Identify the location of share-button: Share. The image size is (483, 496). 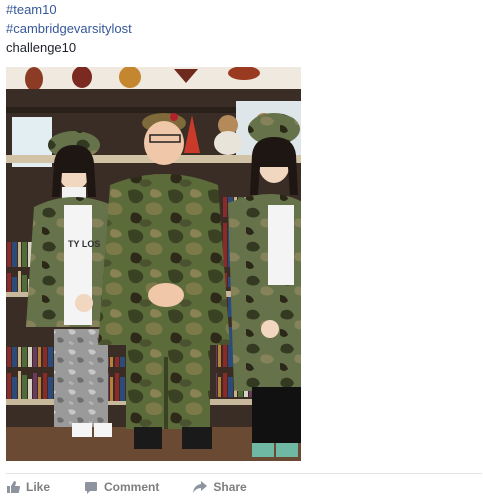
(220, 487).